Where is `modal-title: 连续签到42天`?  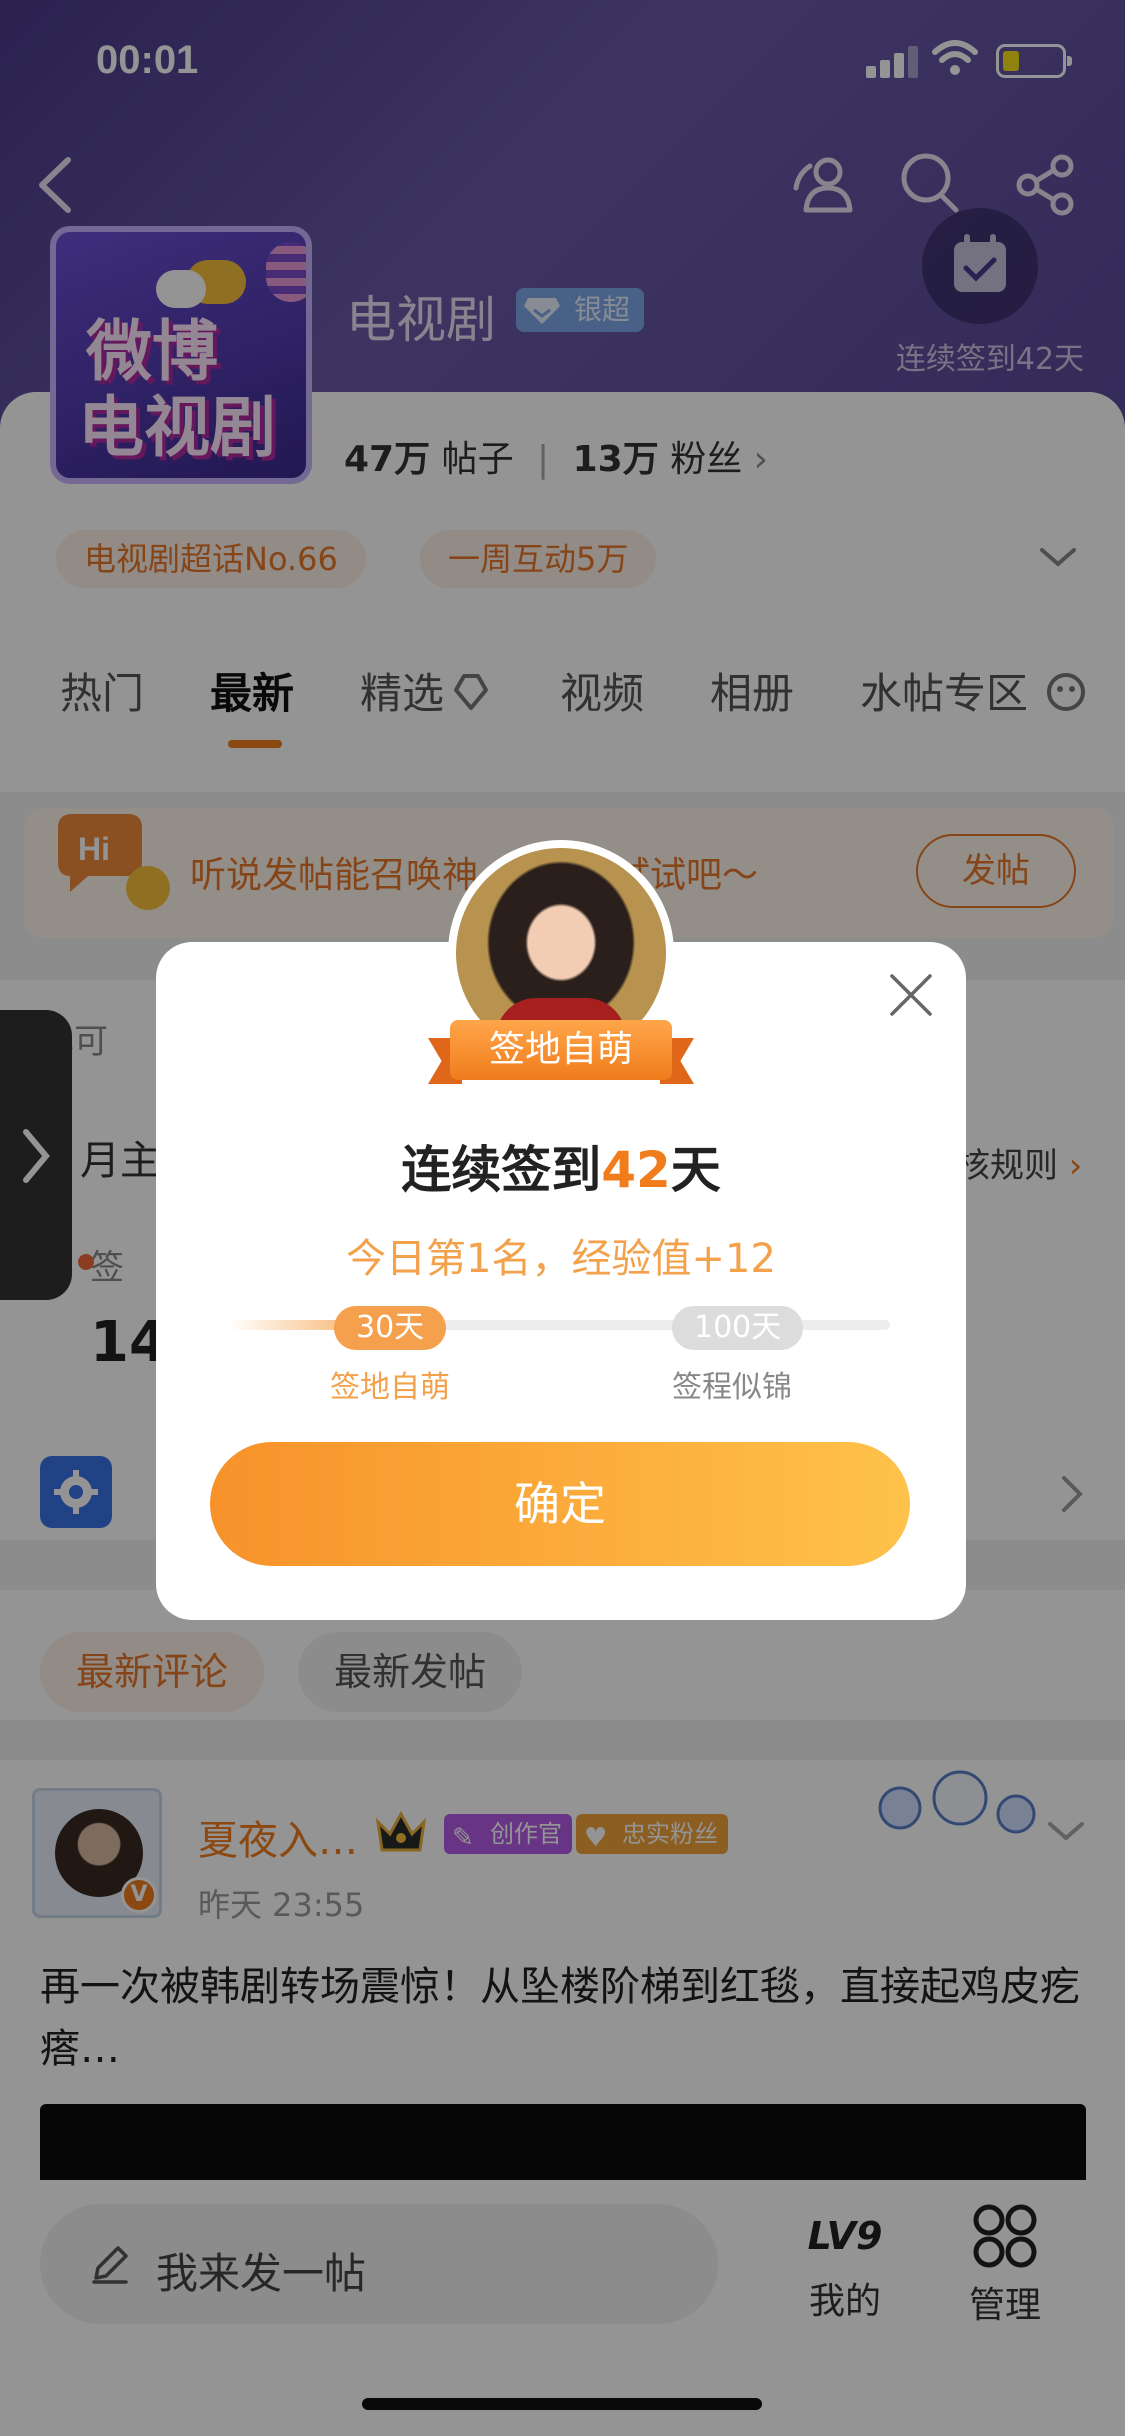
modal-title: 连续签到42天 is located at coordinates (561, 1166).